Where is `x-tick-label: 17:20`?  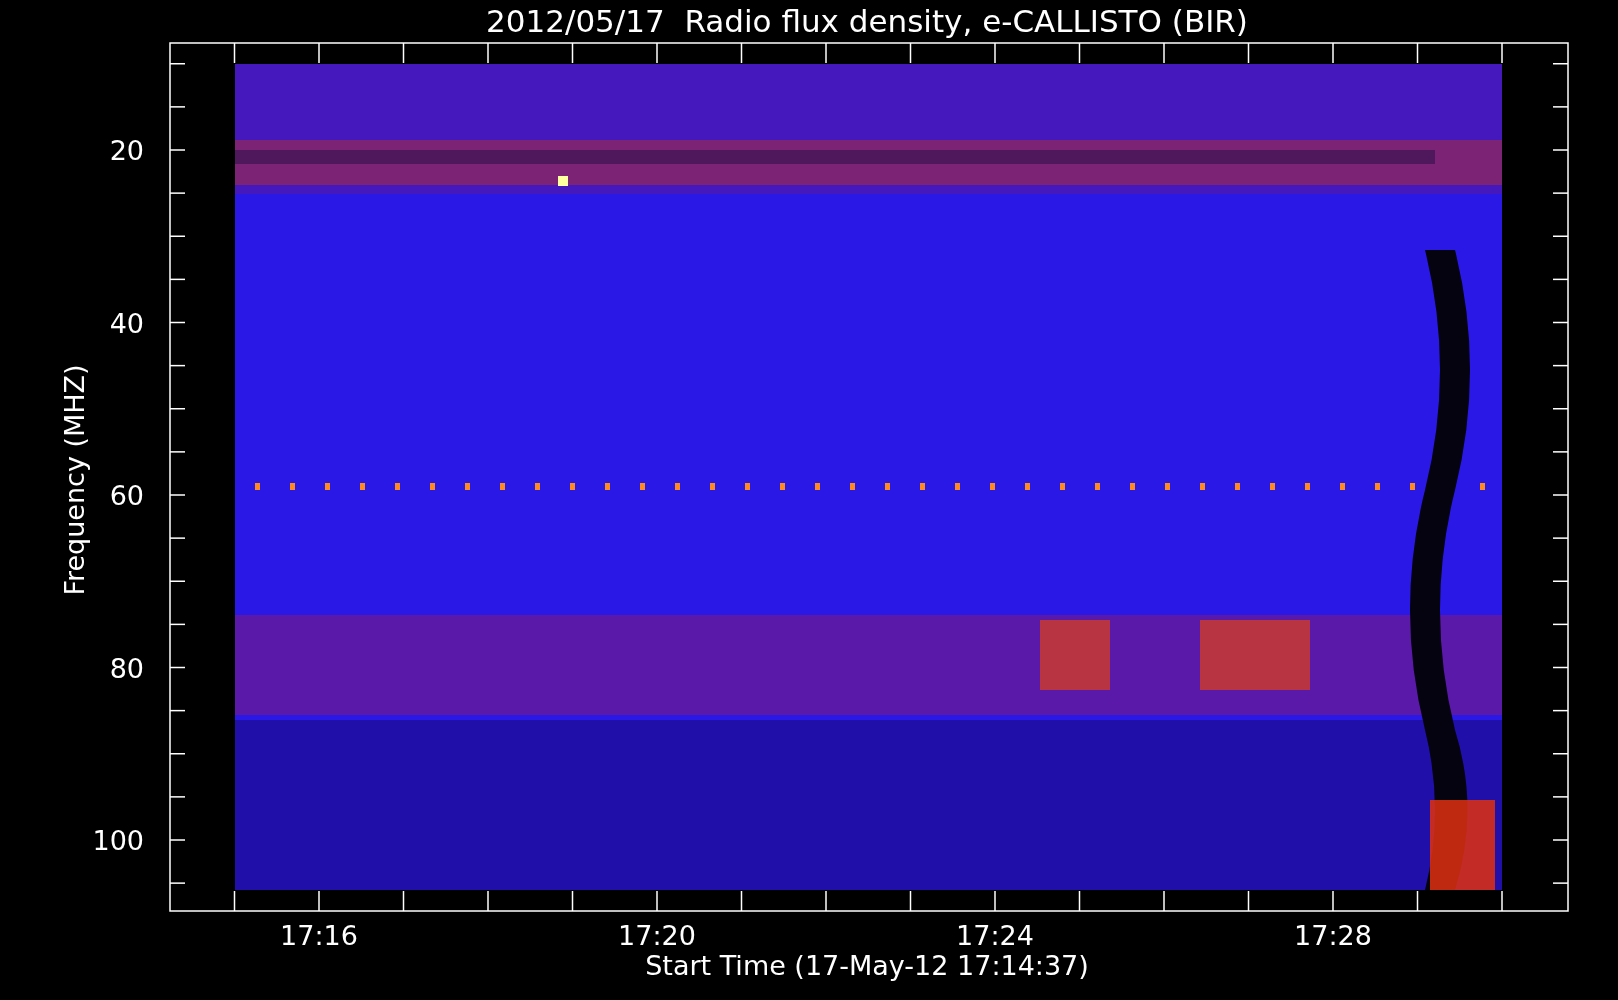 x-tick-label: 17:20 is located at coordinates (657, 935).